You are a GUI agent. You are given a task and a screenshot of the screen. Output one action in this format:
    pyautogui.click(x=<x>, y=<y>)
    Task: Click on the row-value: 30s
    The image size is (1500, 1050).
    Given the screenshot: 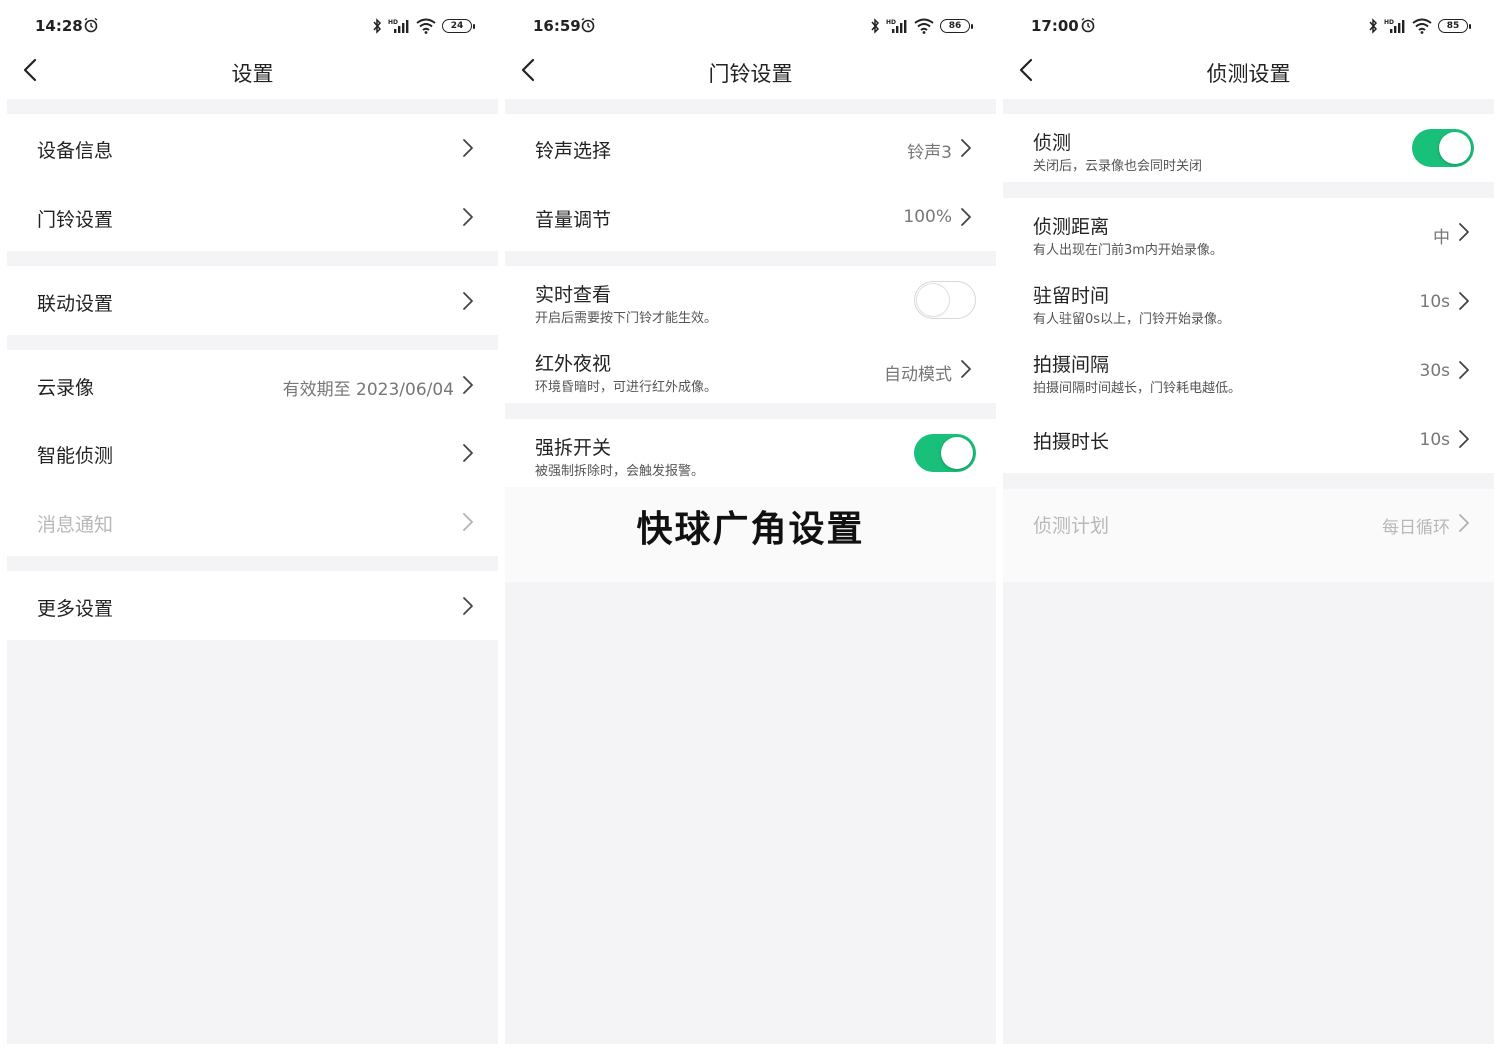 What is the action you would take?
    pyautogui.click(x=1435, y=371)
    